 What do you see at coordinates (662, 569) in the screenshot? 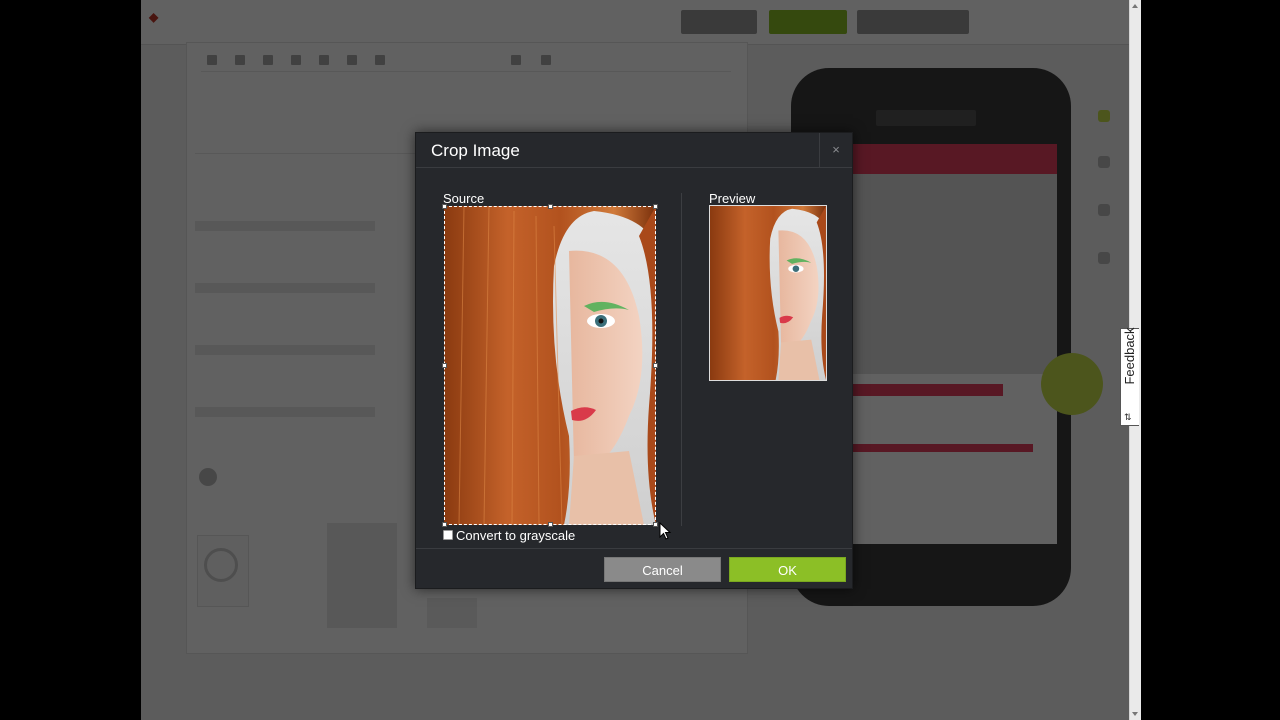
I see `cancel-button: Cancel` at bounding box center [662, 569].